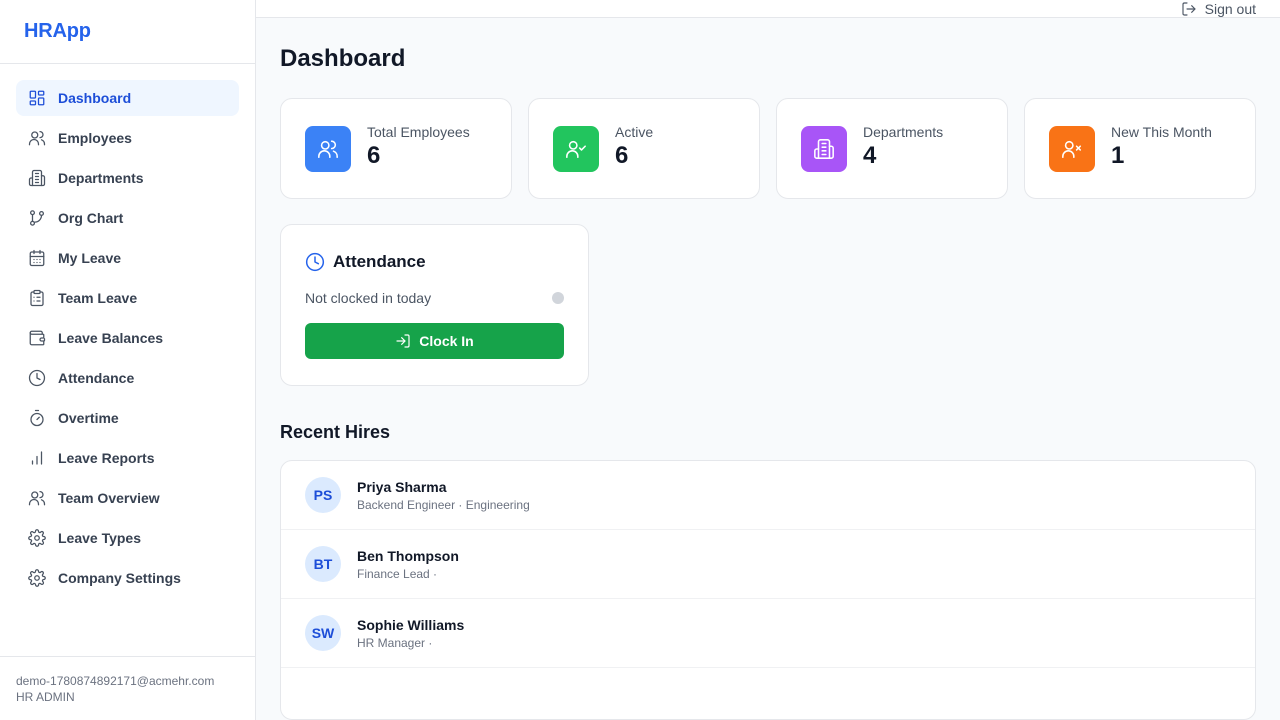  I want to click on wallet-icon, so click(37, 338).